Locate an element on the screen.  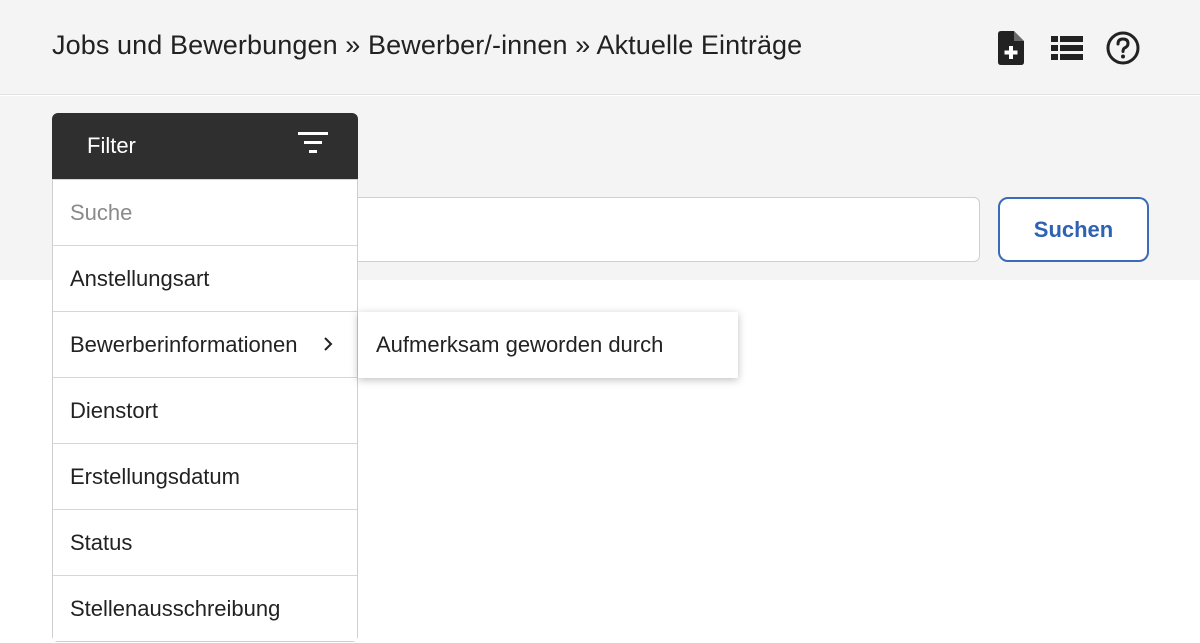
dropdown-item-bewerberinformationen: Bewerberinformationen is located at coordinates (205, 344).